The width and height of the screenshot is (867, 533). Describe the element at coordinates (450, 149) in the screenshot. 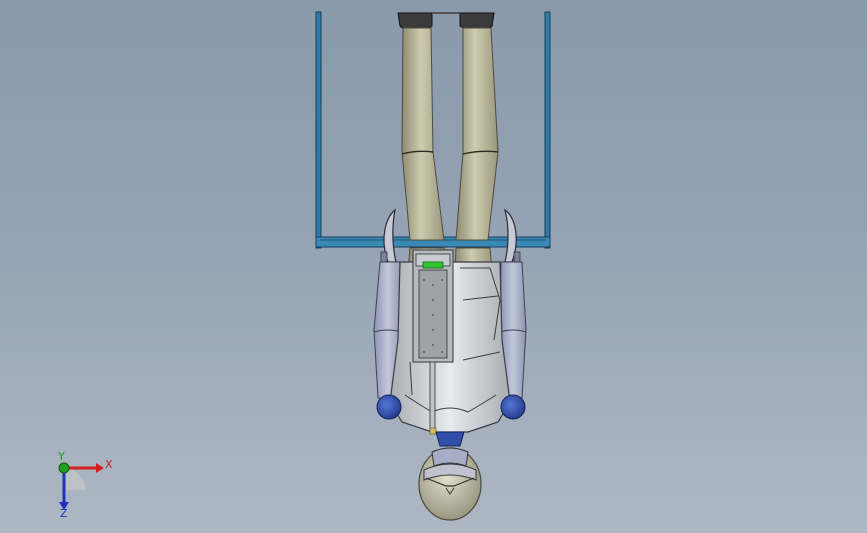

I see `legs` at that location.